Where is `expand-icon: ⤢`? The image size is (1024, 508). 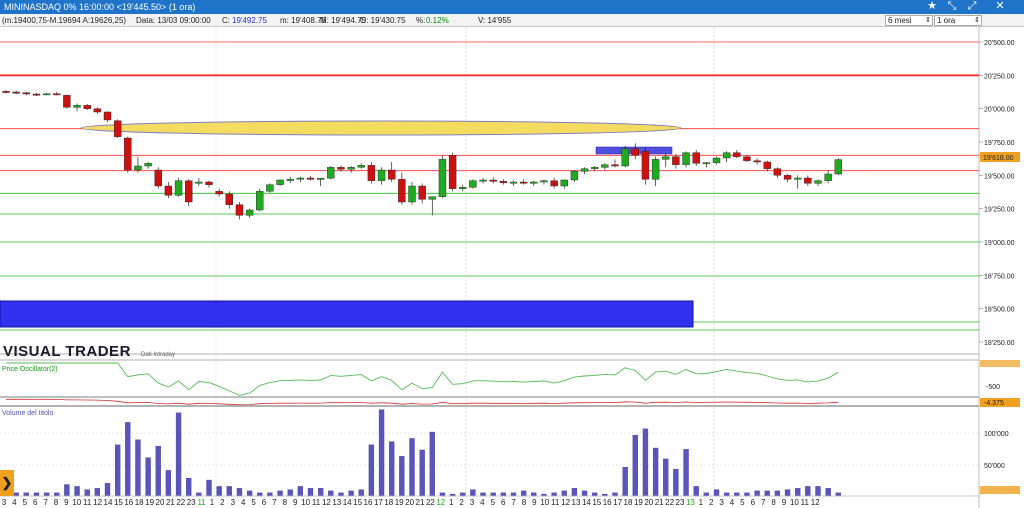 expand-icon: ⤢ is located at coordinates (972, 7).